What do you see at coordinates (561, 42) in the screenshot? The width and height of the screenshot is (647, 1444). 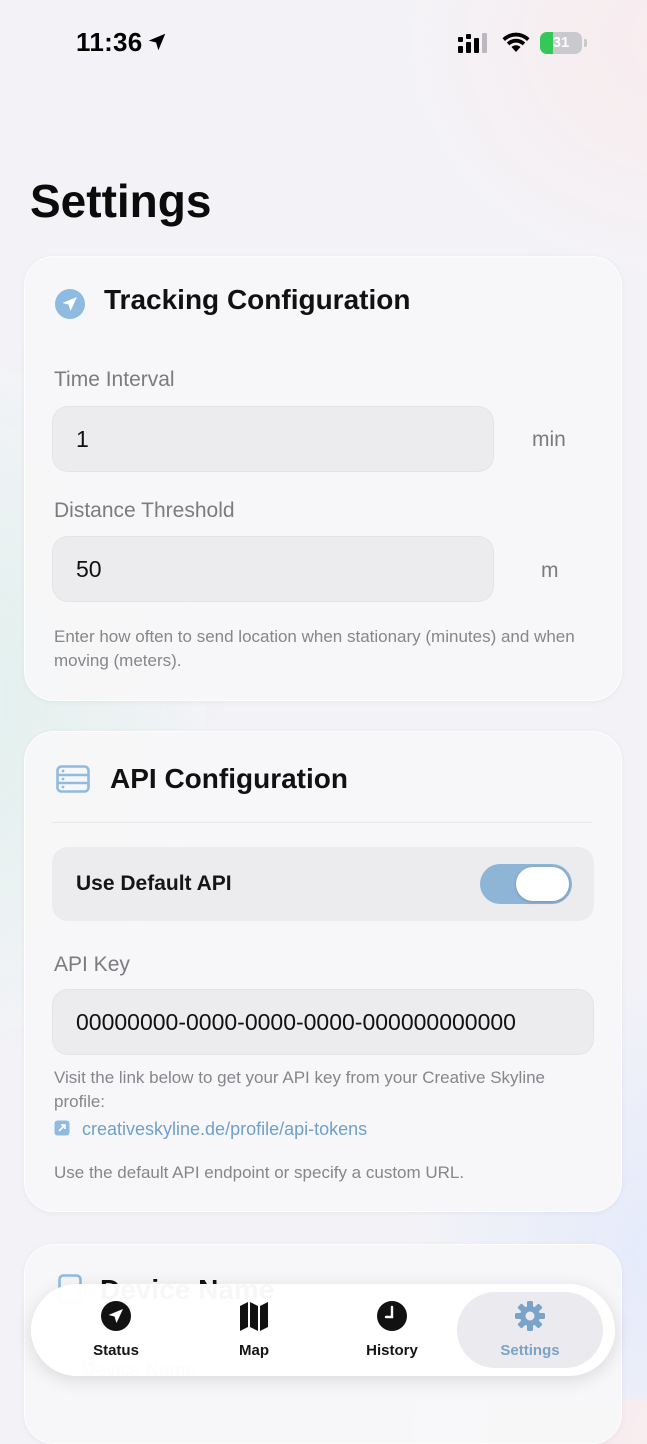 I see `battery-percent: 31` at bounding box center [561, 42].